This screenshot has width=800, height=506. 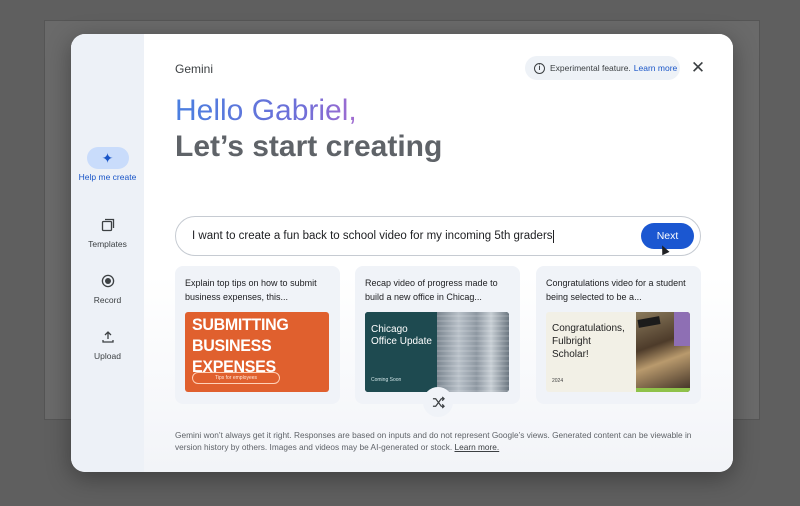 I want to click on rail-item-record: Record, so click(x=107, y=287).